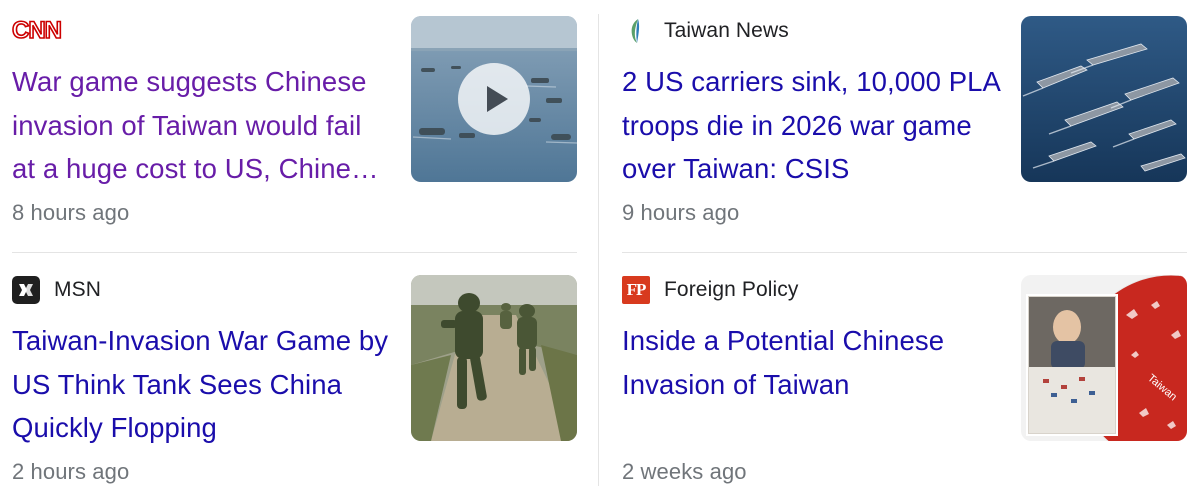  I want to click on news-timestamp: 9 hours ago, so click(681, 212).